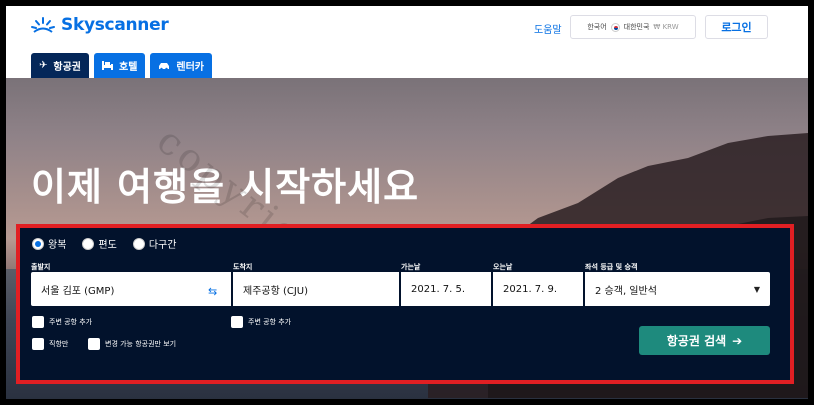 Image resolution: width=814 pixels, height=405 pixels. Describe the element at coordinates (67, 67) in the screenshot. I see `tab-label: 항공권` at that location.